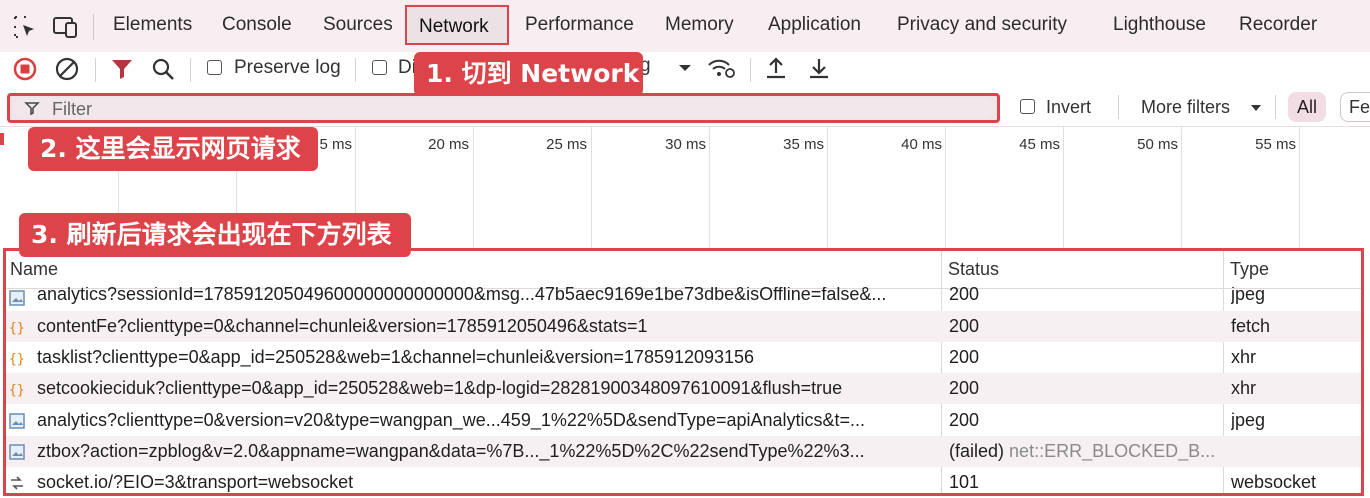 The height and width of the screenshot is (498, 1370). Describe the element at coordinates (819, 69) in the screenshot. I see `export-har-icon` at that location.